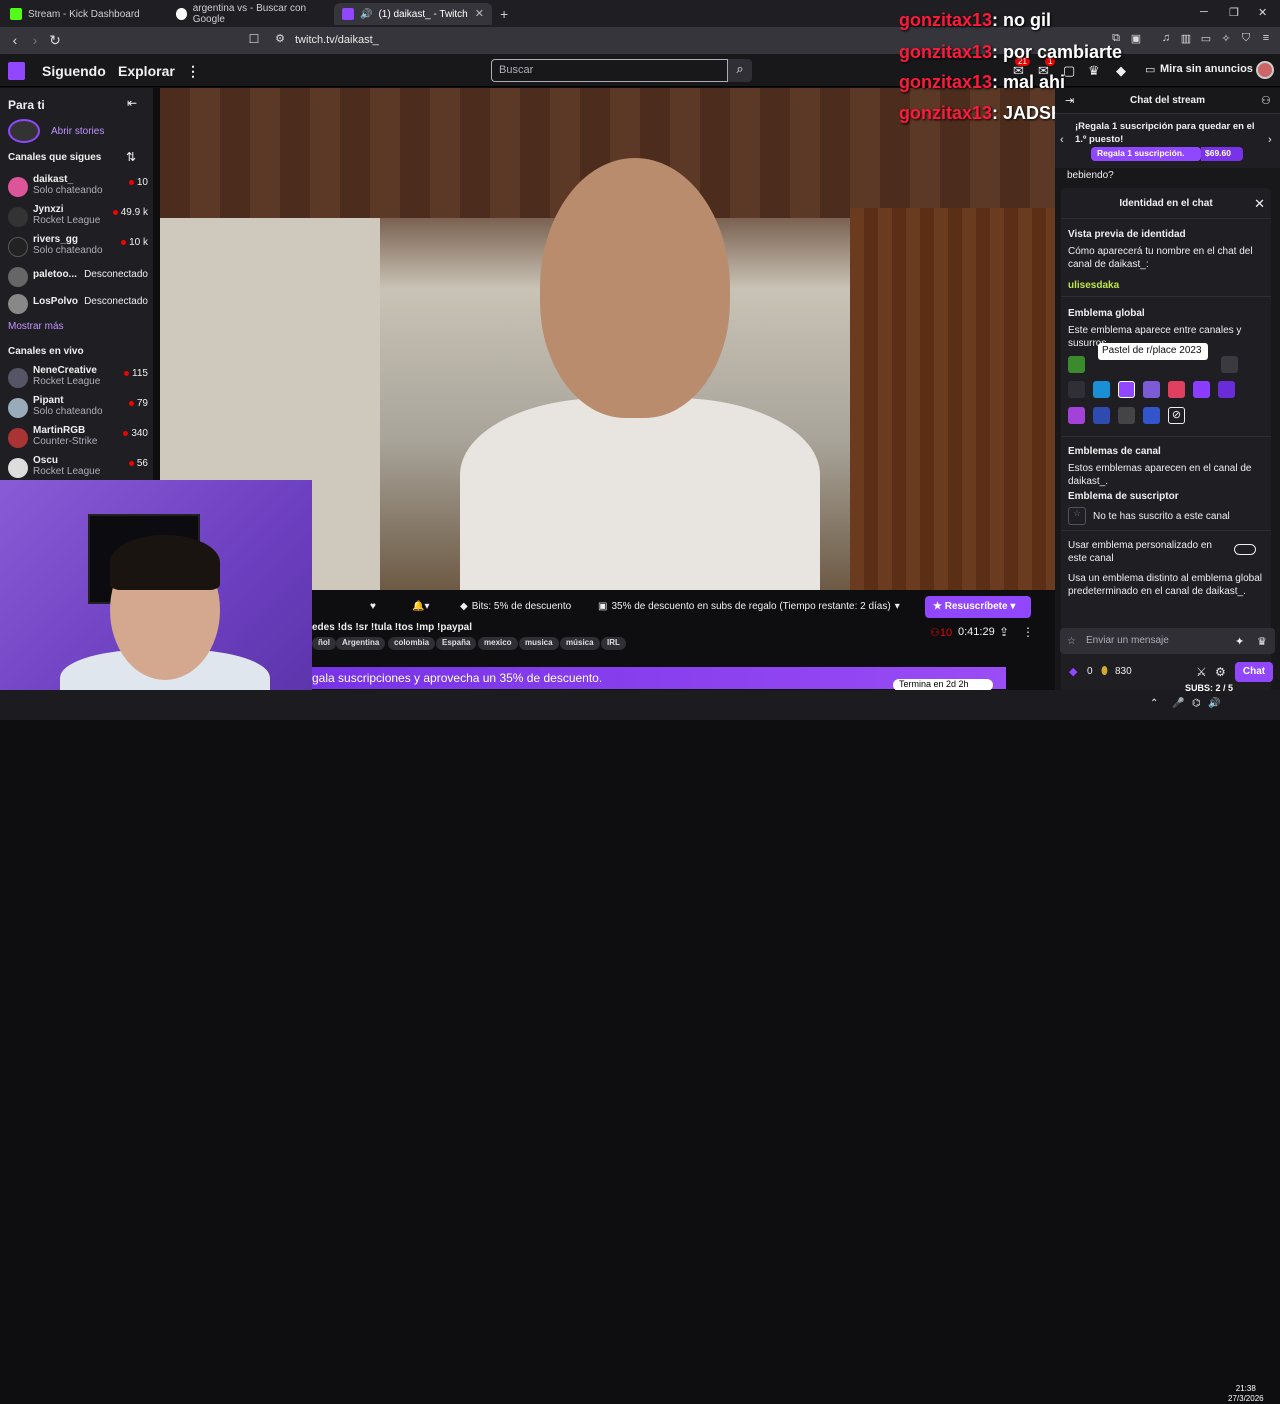 The height and width of the screenshot is (1404, 1280). I want to click on badge-twitchcon-icon, so click(1201, 389).